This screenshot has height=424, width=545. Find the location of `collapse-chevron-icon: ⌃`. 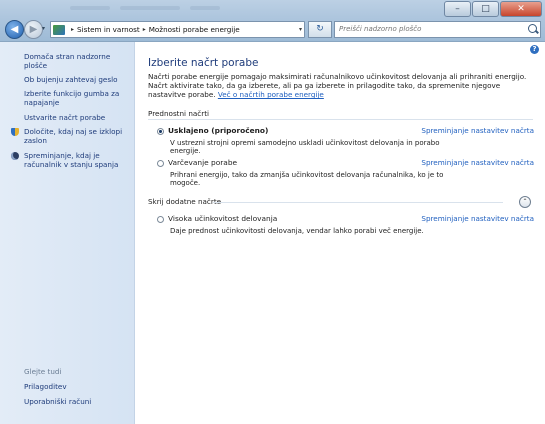

collapse-chevron-icon: ⌃ is located at coordinates (525, 202).